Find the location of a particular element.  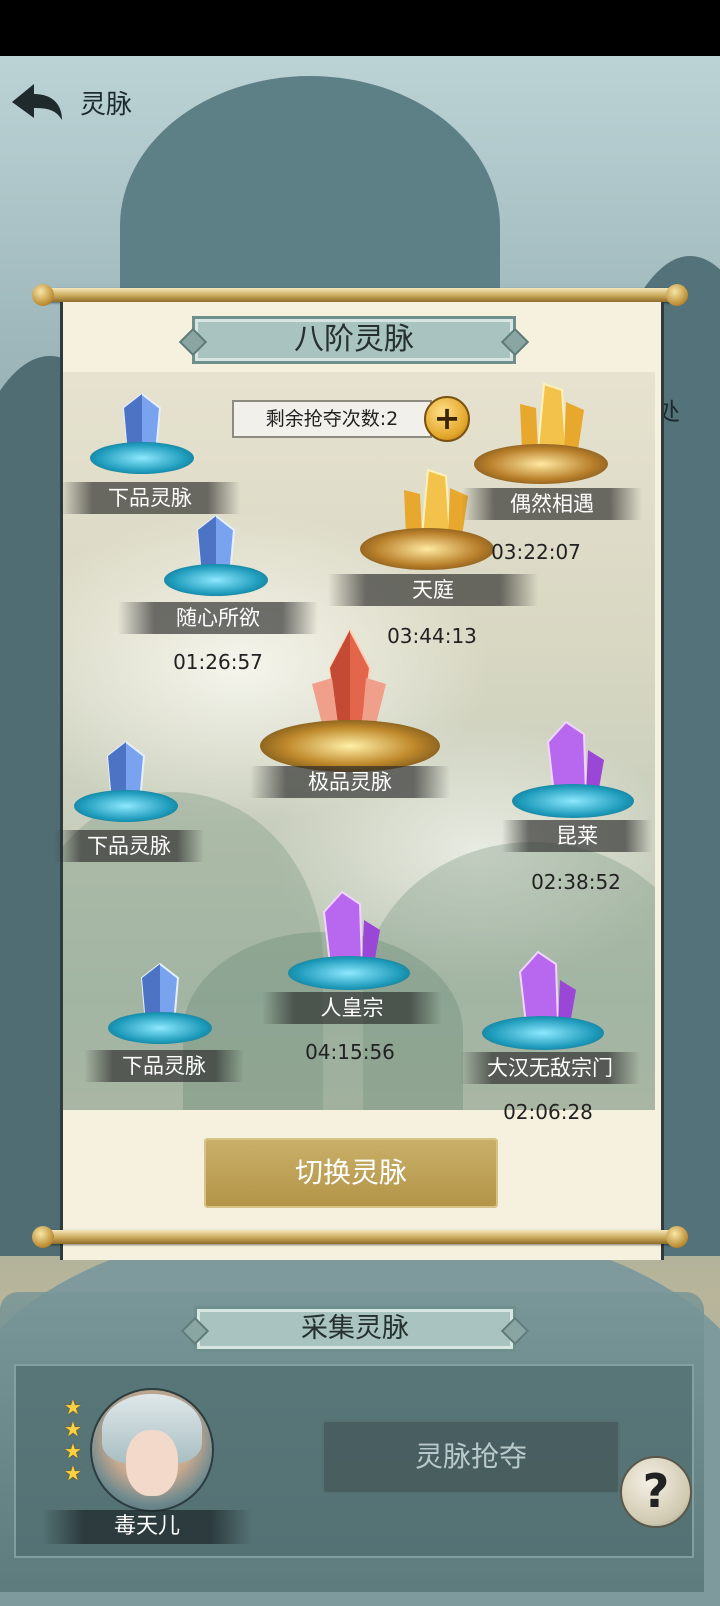

collect-title: 采集灵脉 is located at coordinates (355, 1328).